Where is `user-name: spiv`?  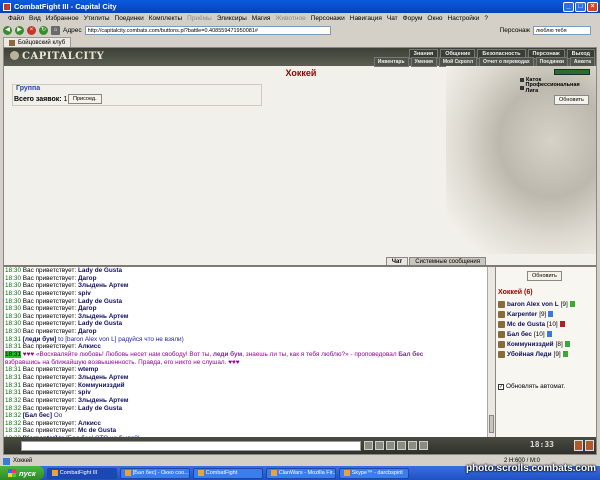
user-name: spiv is located at coordinates (84, 392).